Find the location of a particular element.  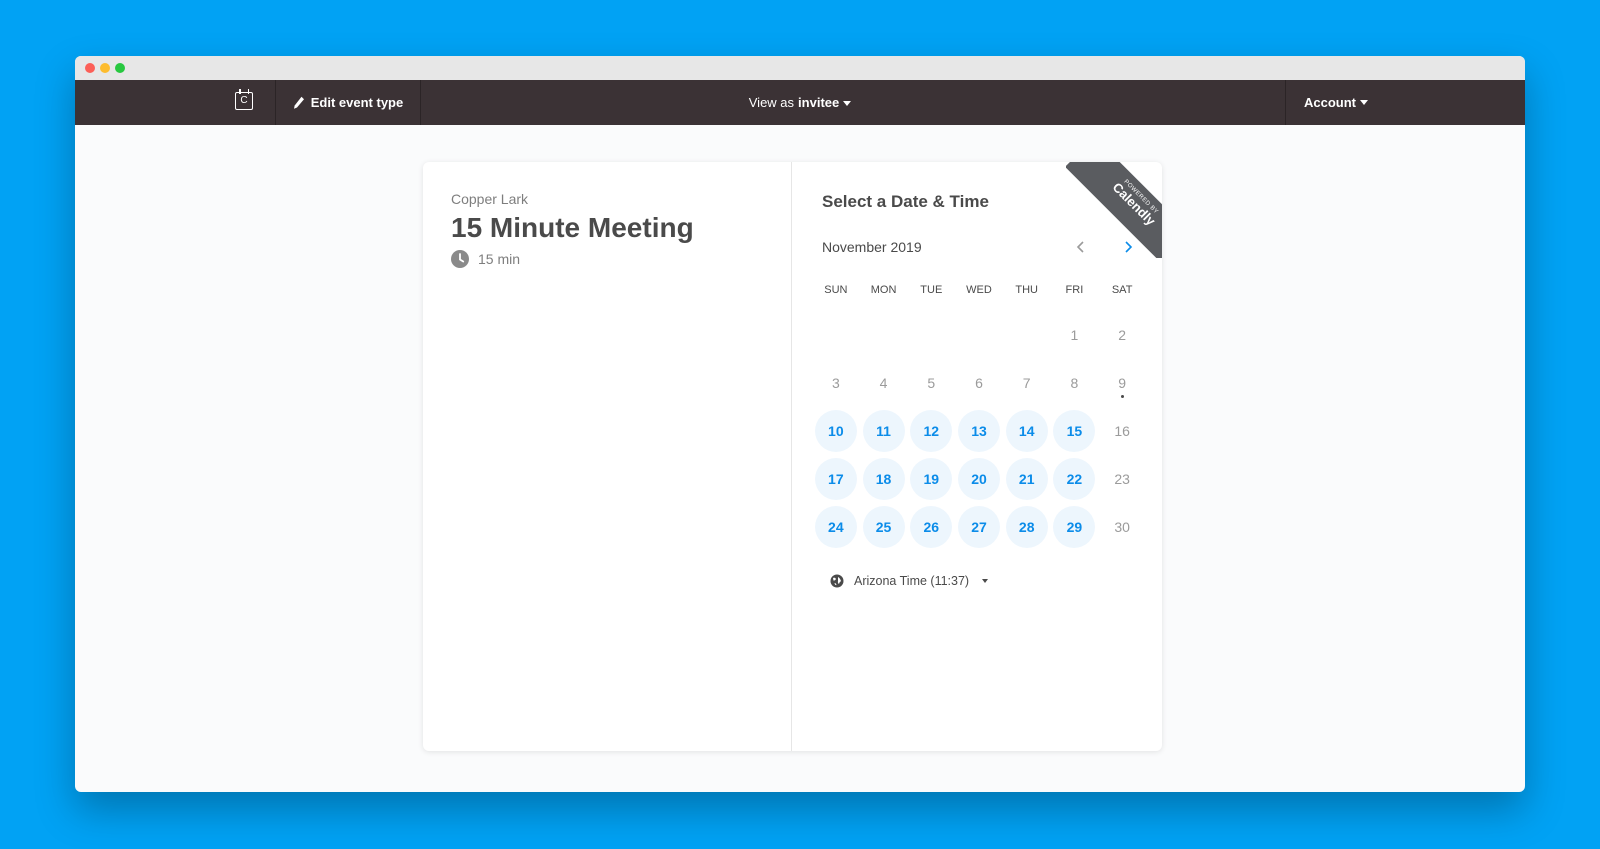

day-number: 13 is located at coordinates (979, 431).